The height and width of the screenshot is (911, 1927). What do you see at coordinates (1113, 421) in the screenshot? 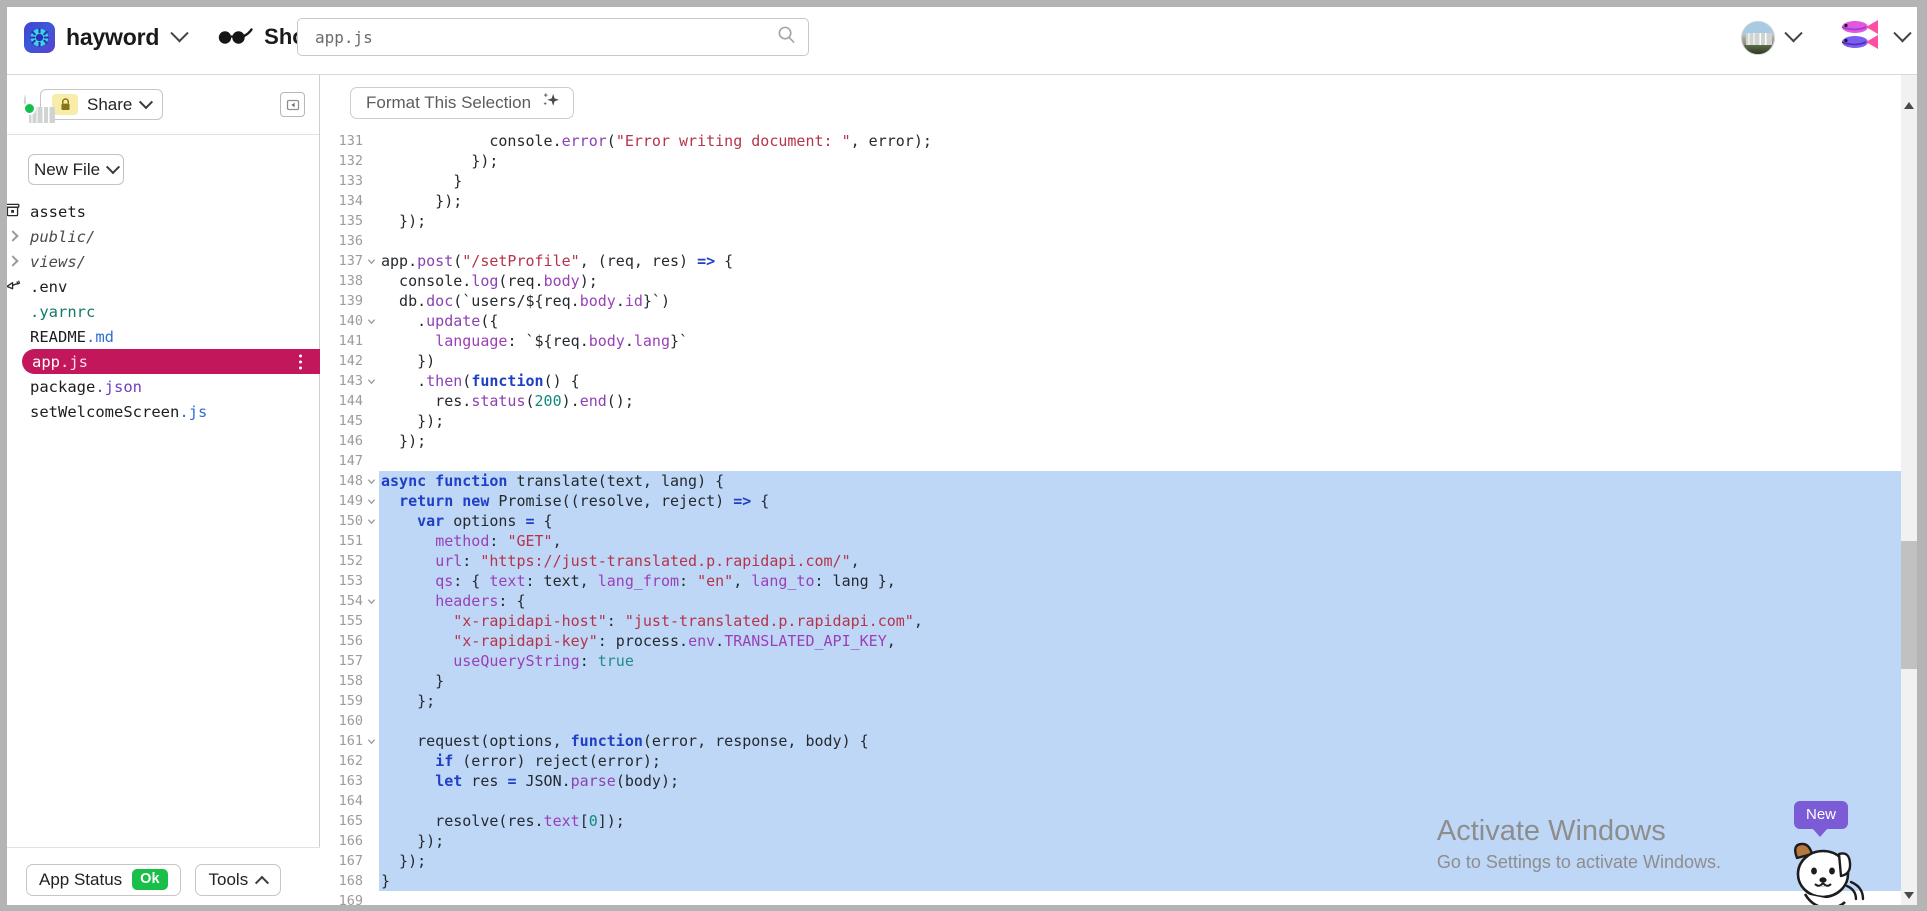
I see `code-line: 145 });` at bounding box center [1113, 421].